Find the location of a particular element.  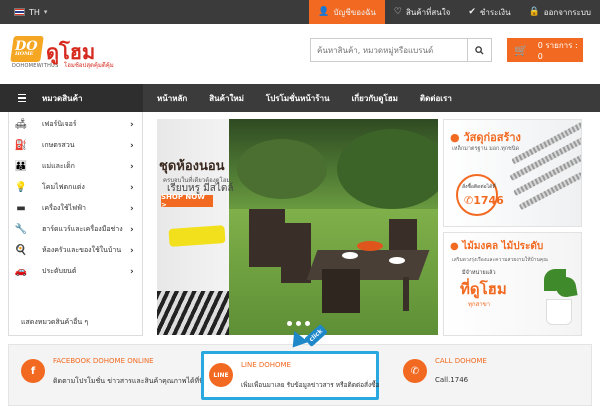

sidebar-item-automotive: 🚗 ประดับยนต์ › is located at coordinates (75, 271).